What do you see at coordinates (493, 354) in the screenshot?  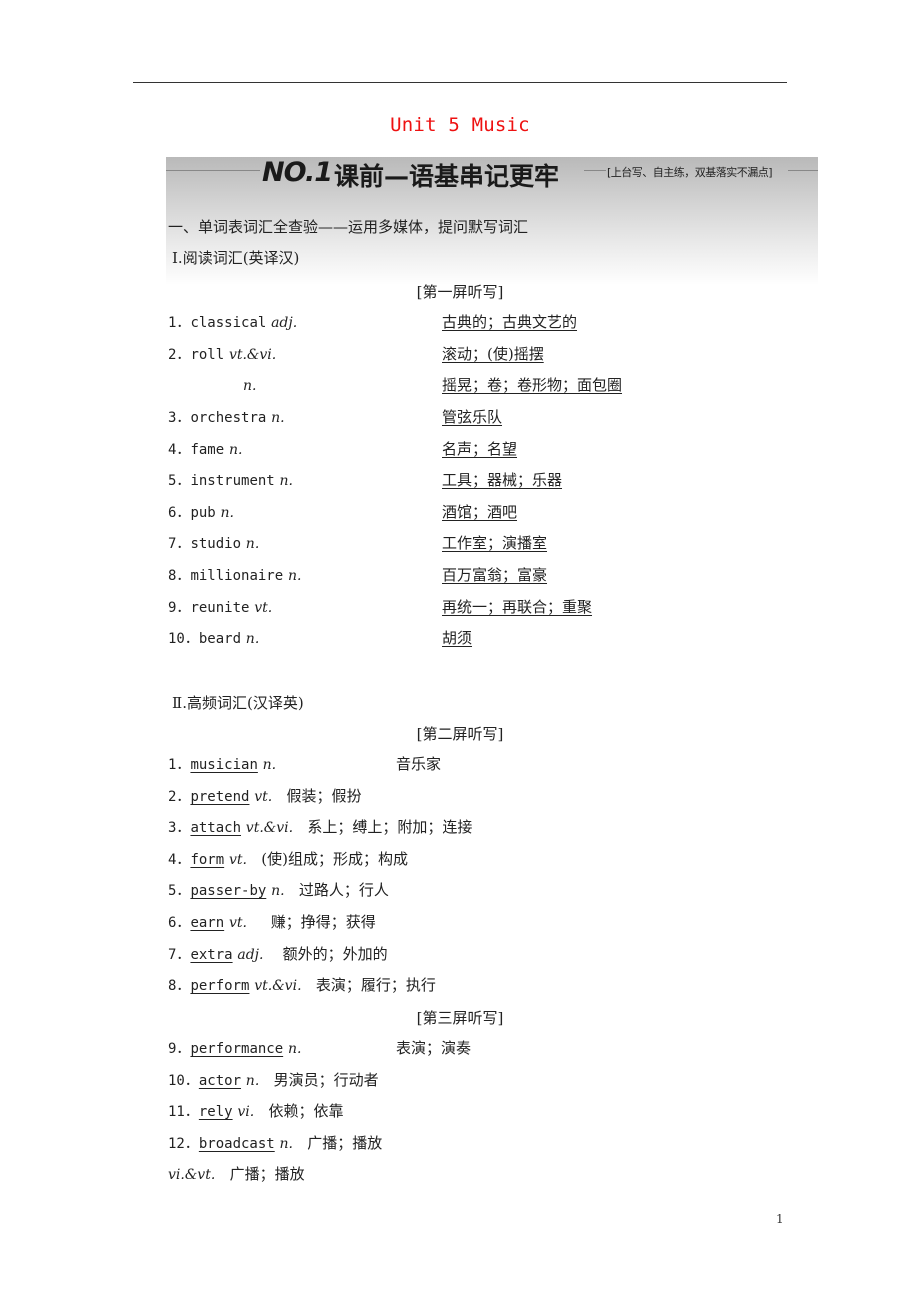 I see `meaning: 滚动；(使)摇摆` at bounding box center [493, 354].